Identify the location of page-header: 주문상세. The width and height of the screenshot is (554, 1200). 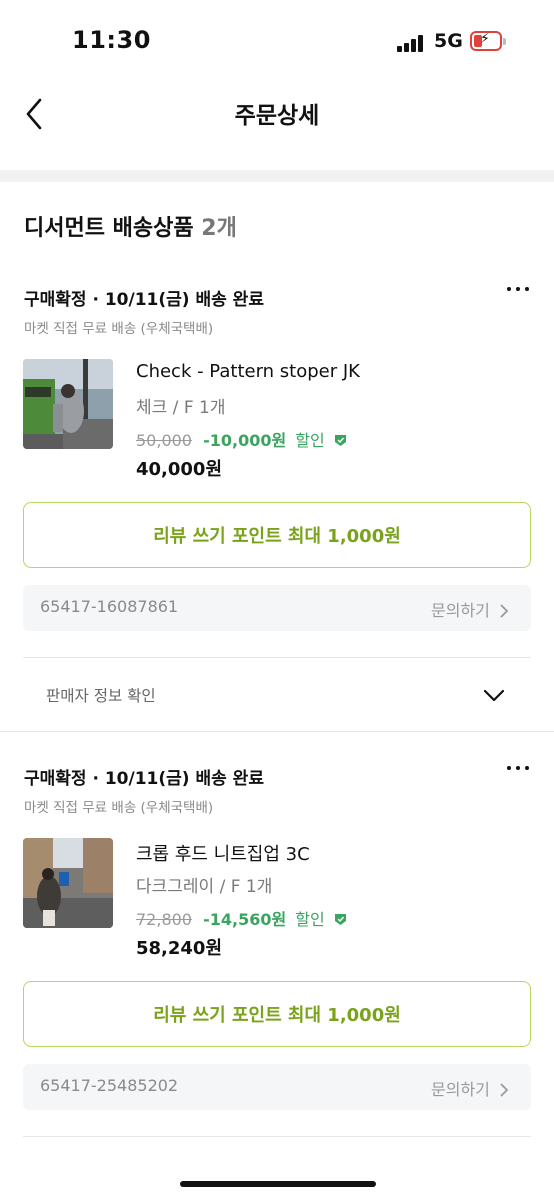
(277, 127).